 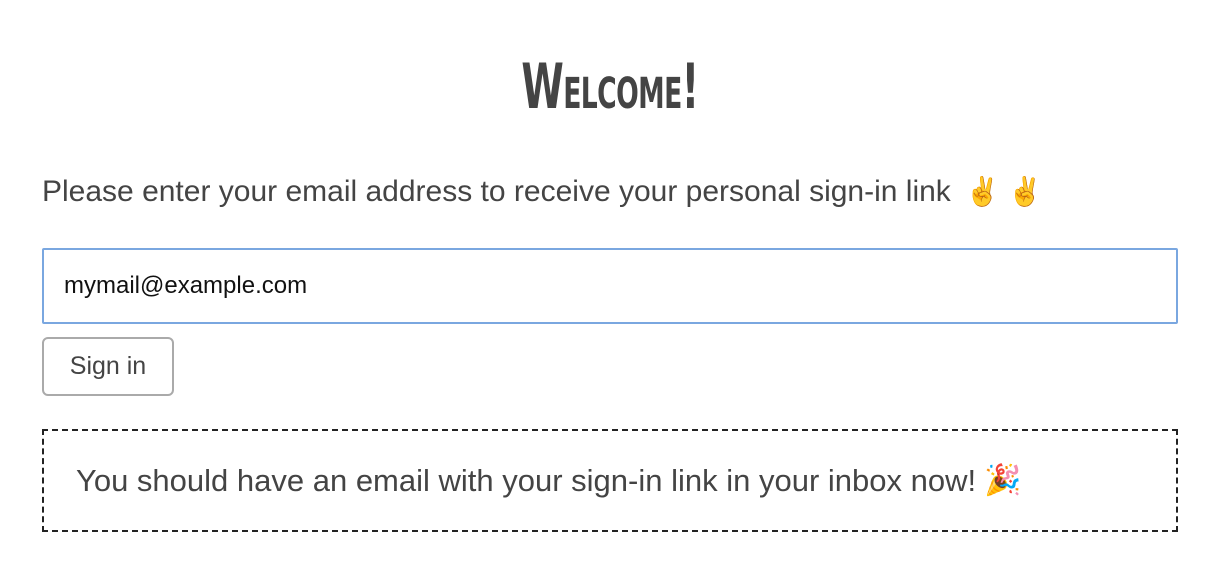 What do you see at coordinates (610, 286) in the screenshot?
I see `email-field` at bounding box center [610, 286].